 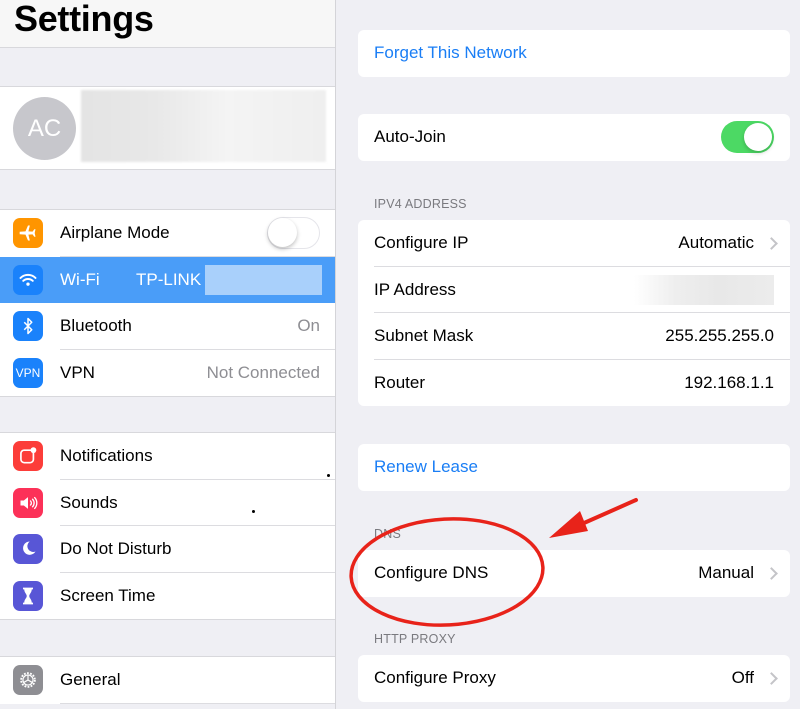 I want to click on proxy-card: Configure Proxy Off, so click(x=574, y=678).